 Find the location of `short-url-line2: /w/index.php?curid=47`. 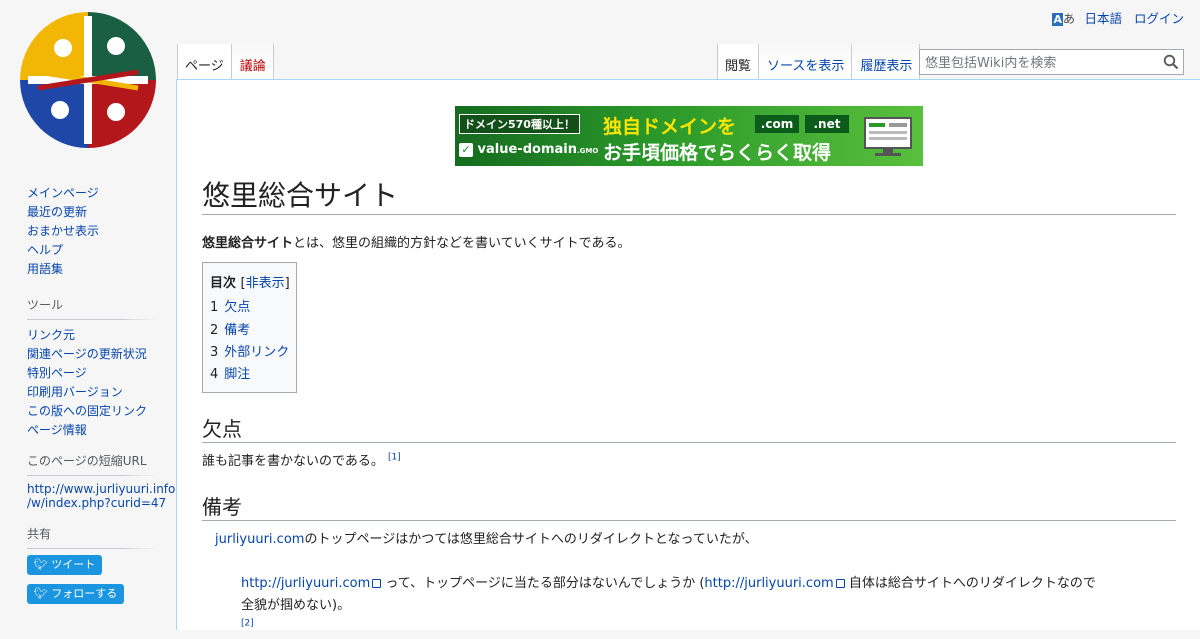

short-url-line2: /w/index.php?curid=47 is located at coordinates (97, 503).